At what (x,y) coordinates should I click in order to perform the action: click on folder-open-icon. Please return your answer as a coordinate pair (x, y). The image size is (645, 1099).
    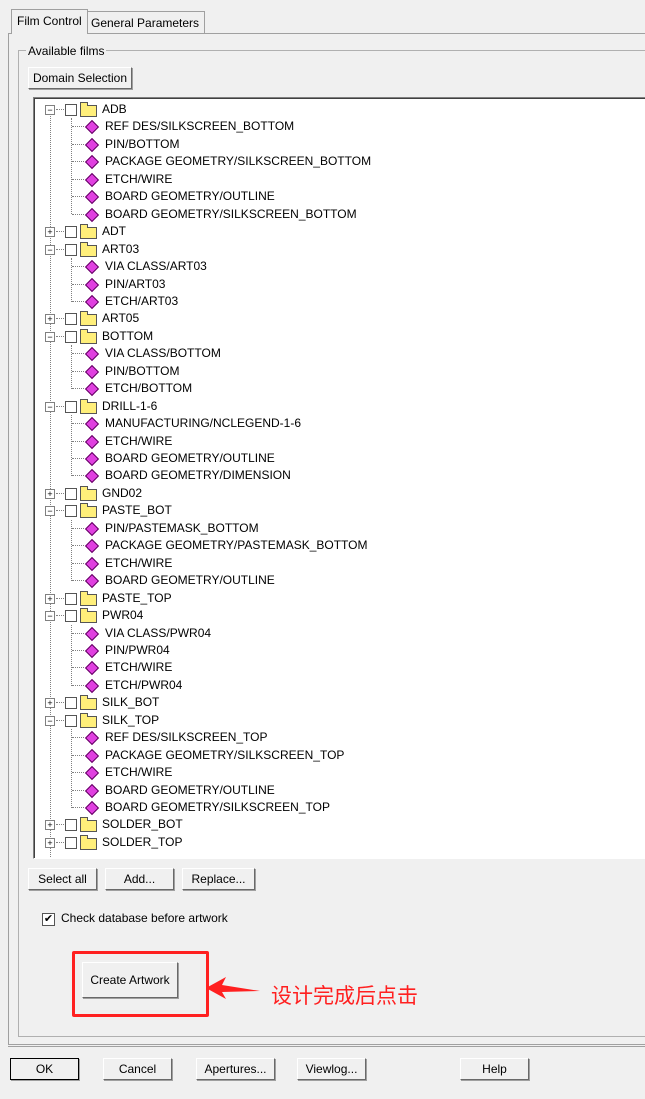
    Looking at the image, I should click on (88, 109).